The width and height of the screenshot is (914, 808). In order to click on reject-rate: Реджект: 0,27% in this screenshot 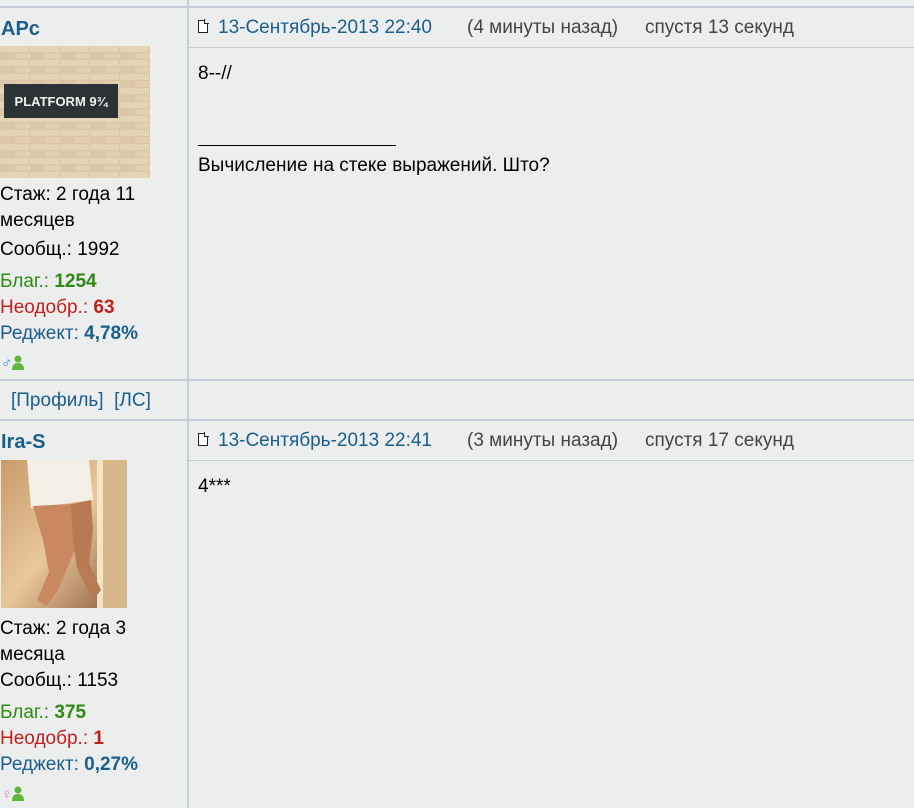, I will do `click(69, 765)`.